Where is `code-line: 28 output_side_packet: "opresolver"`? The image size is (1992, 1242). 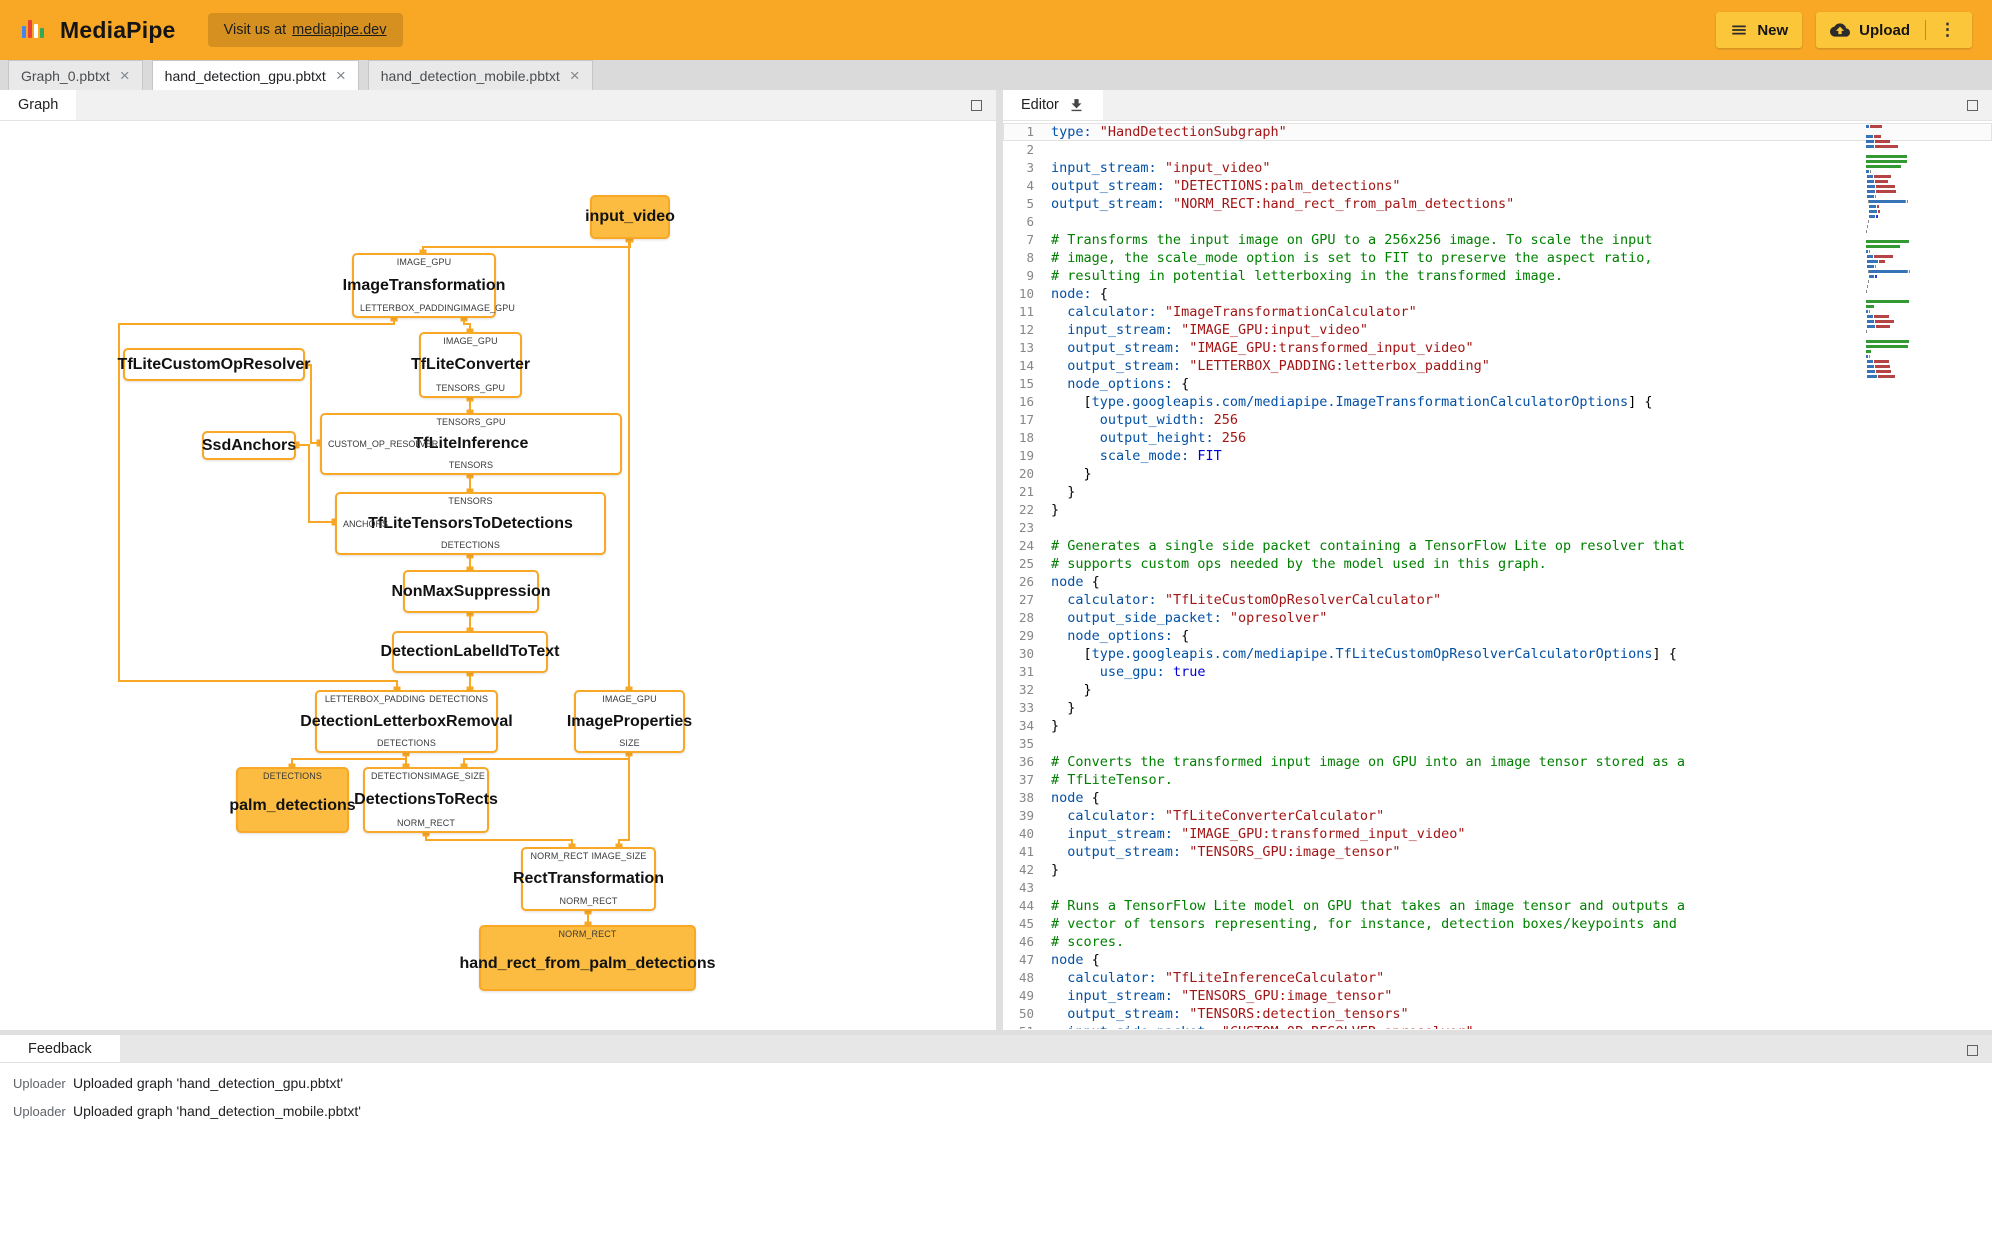 code-line: 28 output_side_packet: "opresolver" is located at coordinates (1497, 618).